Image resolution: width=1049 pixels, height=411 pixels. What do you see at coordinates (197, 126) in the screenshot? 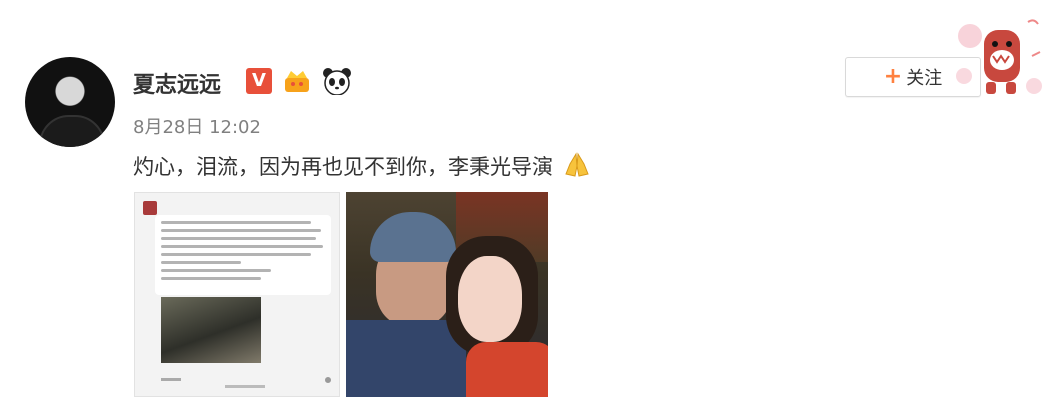
I see `post-timestamp: 8月28日 12:02` at bounding box center [197, 126].